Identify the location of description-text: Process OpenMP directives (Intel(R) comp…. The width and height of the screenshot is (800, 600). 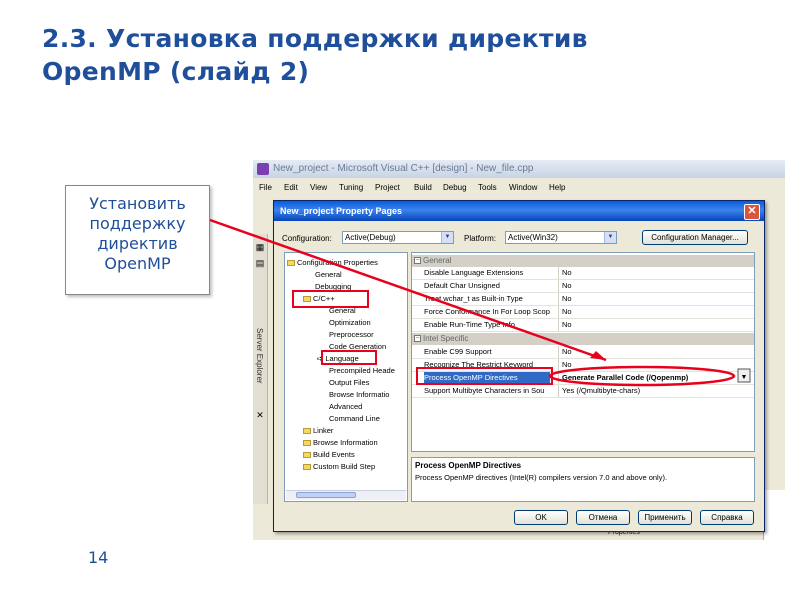
(541, 477).